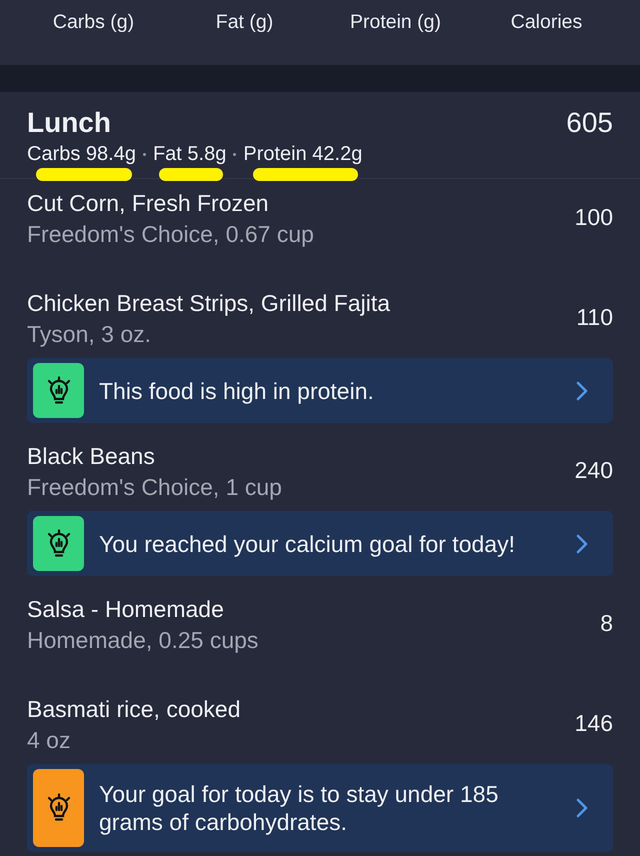 Image resolution: width=640 pixels, height=856 pixels. Describe the element at coordinates (154, 487) in the screenshot. I see `food-serving: Freedom's Choice, 1 cup` at that location.